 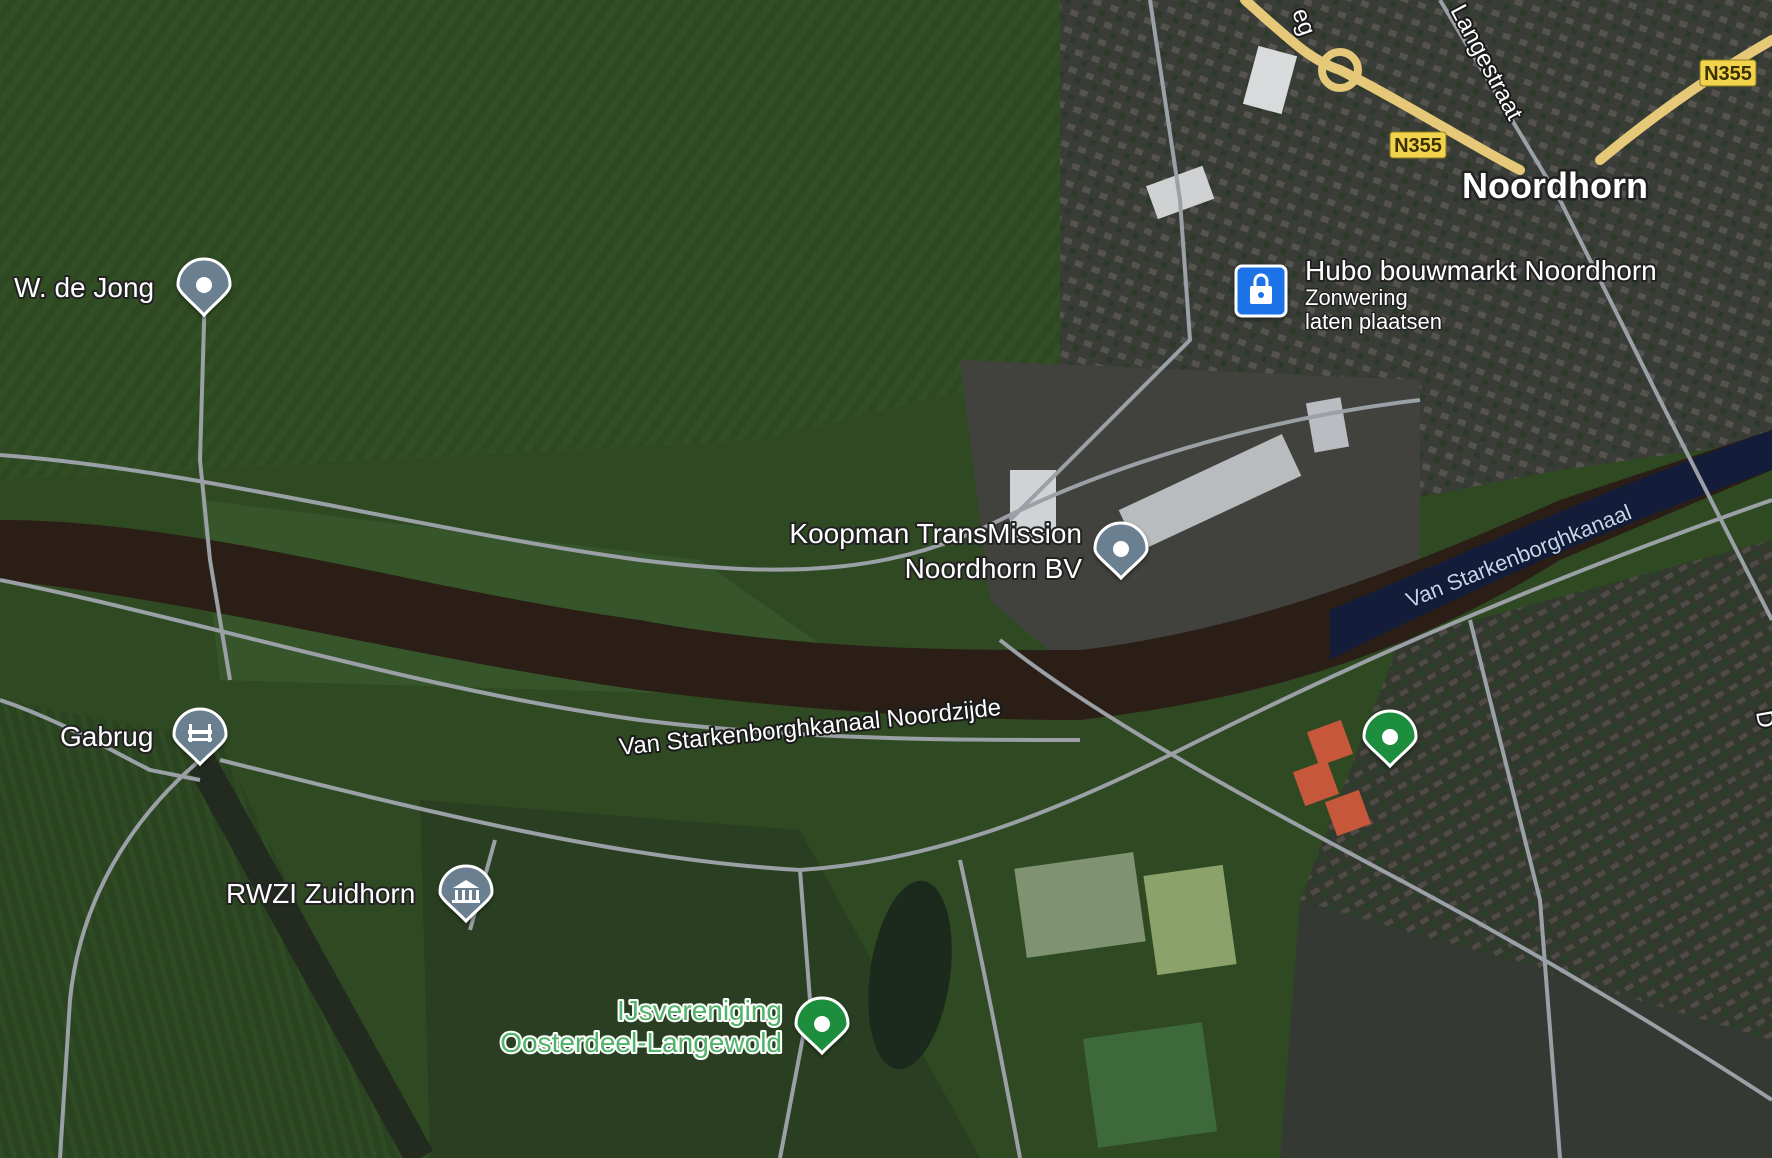 I want to click on poi-label-koopman-line2: Noordhorn BV, so click(x=994, y=568).